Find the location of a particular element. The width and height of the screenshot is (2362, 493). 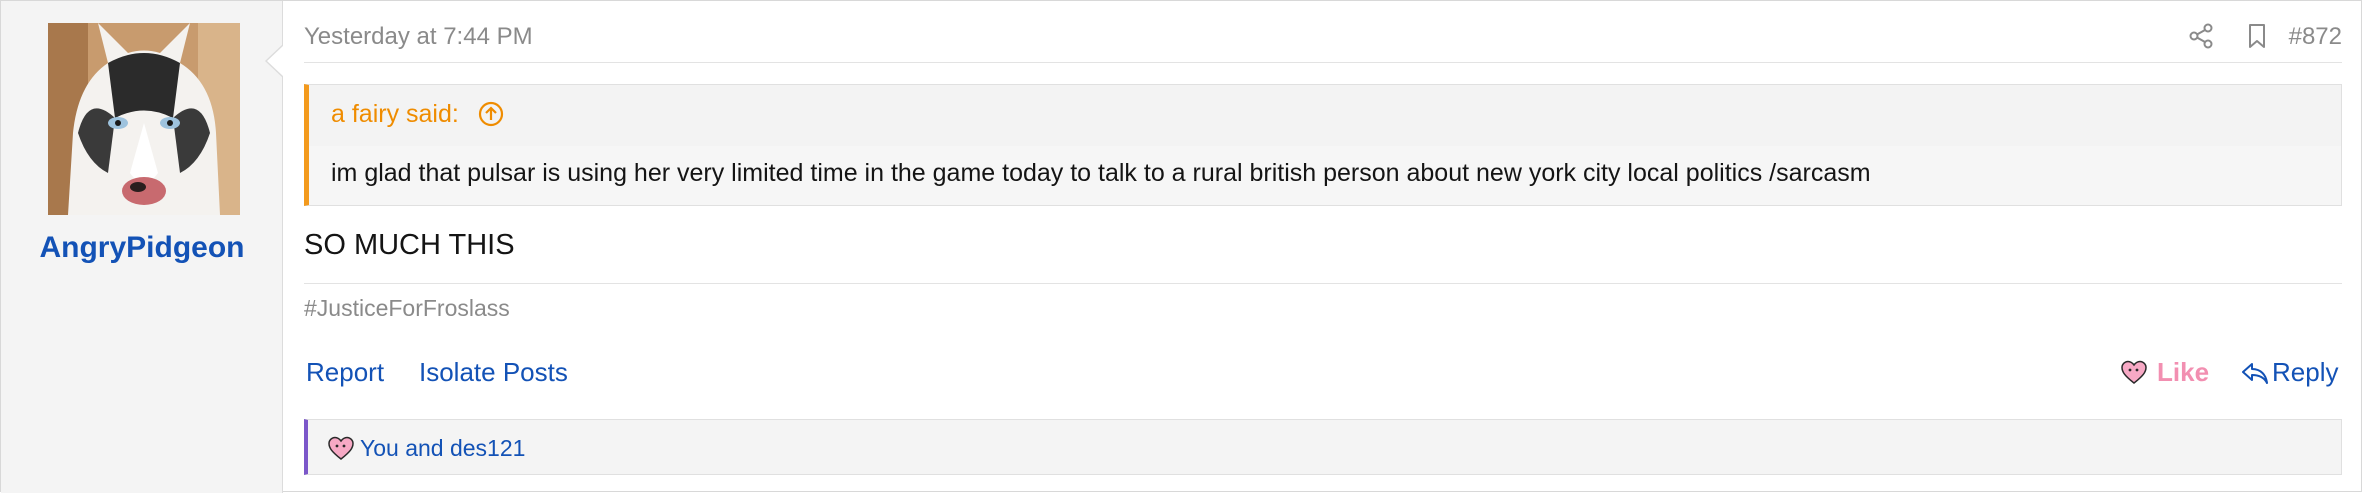

husky-avatar-image is located at coordinates (144, 119).